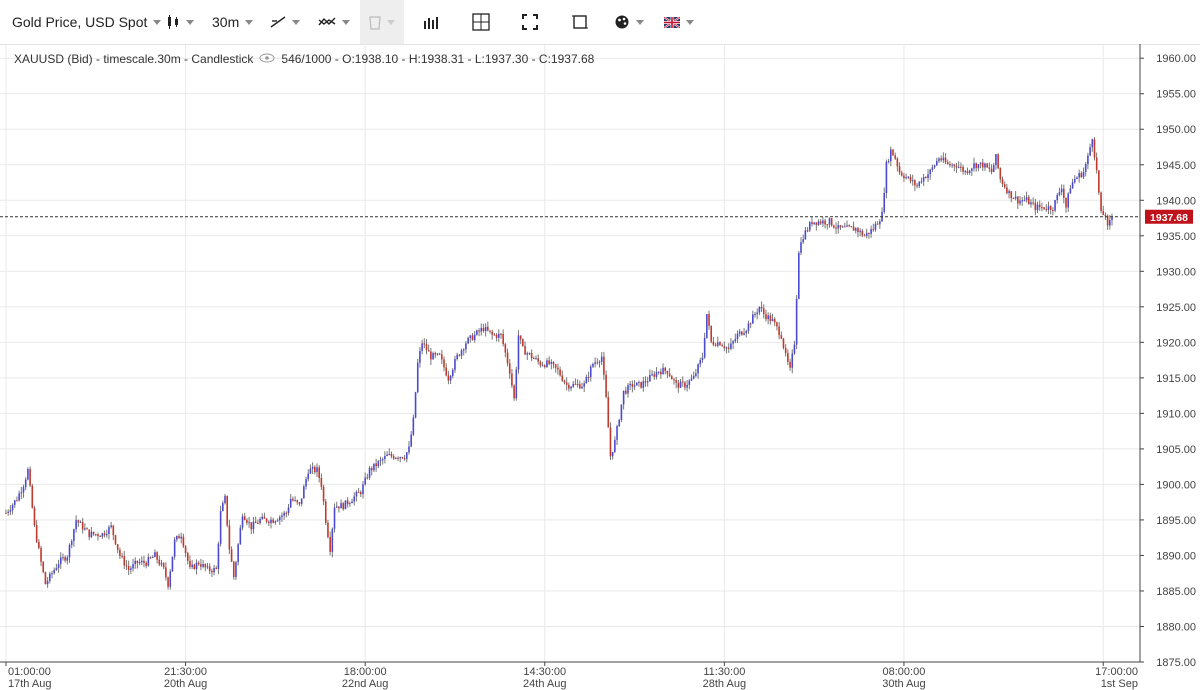 The height and width of the screenshot is (690, 1200). I want to click on time-tick-label: 11:30:00, so click(724, 672).